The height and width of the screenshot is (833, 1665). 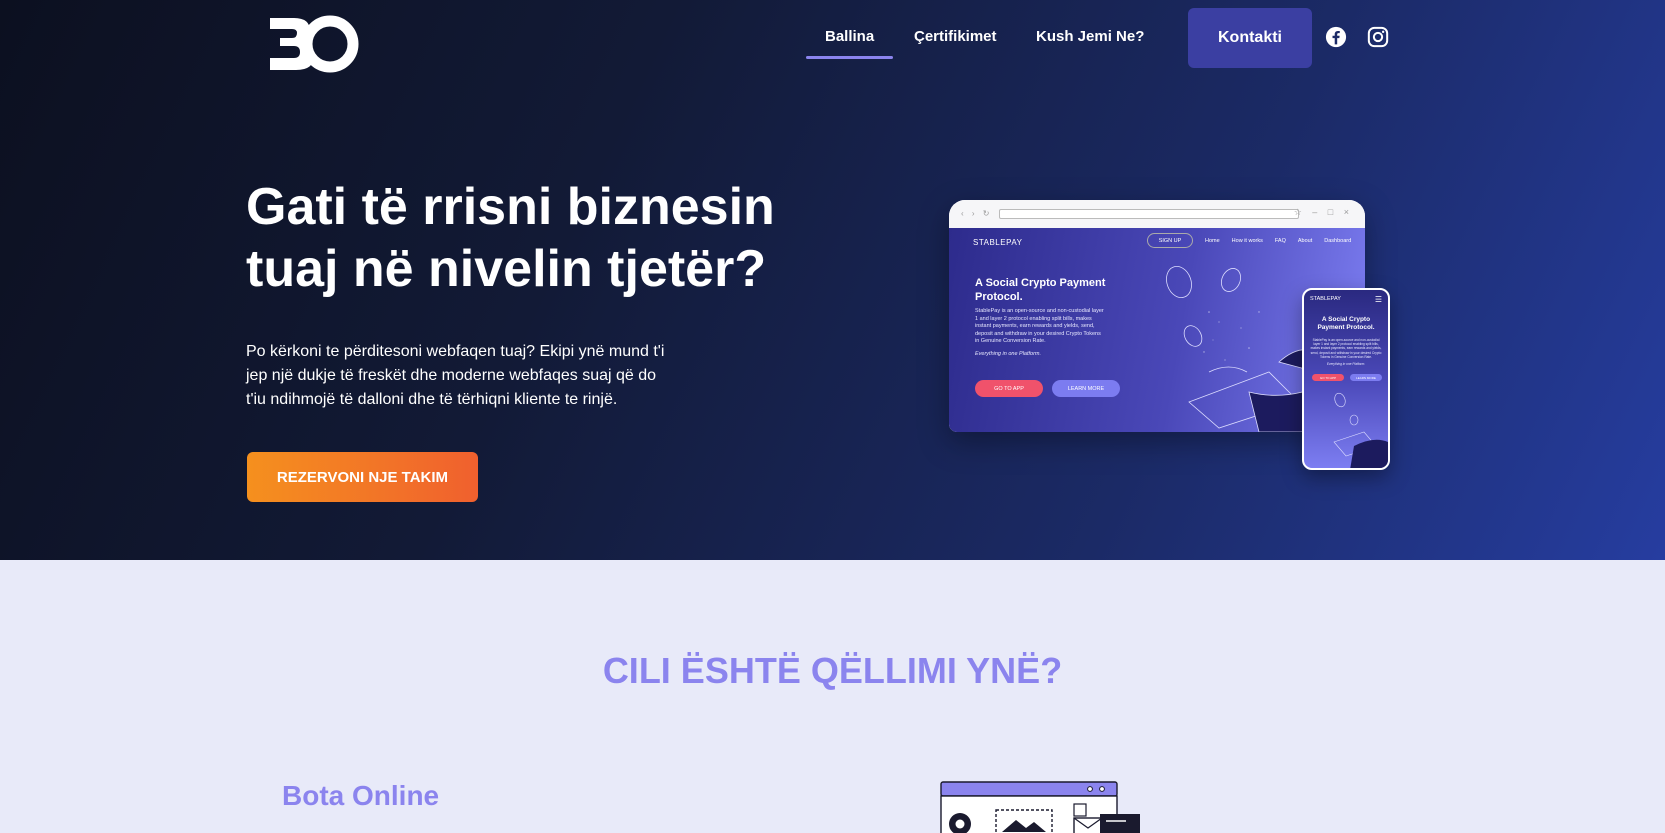 I want to click on nav-item-ballina: Ballina, so click(x=849, y=43).